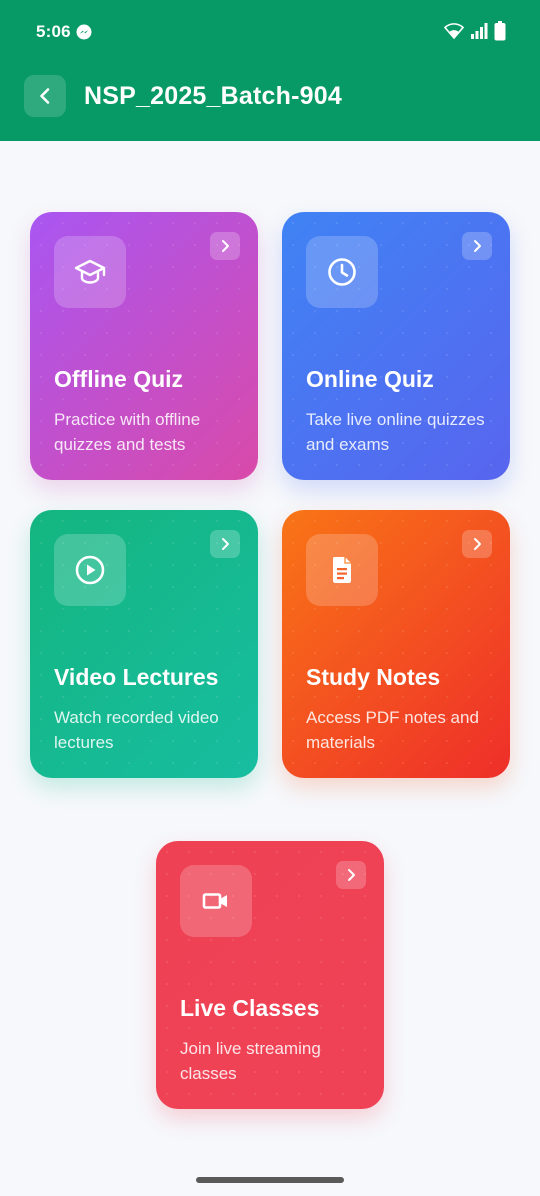  What do you see at coordinates (53, 31) in the screenshot?
I see `status-time: 5:06` at bounding box center [53, 31].